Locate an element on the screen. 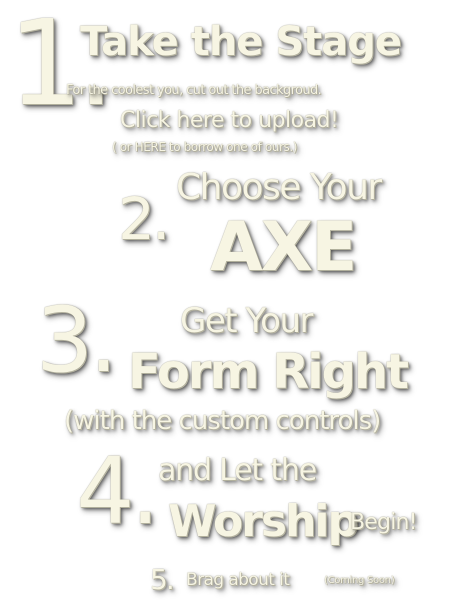 Image resolution: width=450 pixels, height=600 pixels. step-5-number: 5. is located at coordinates (162, 579).